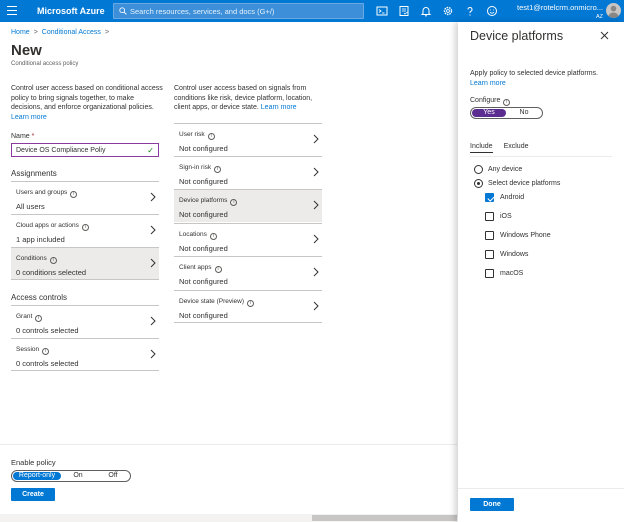  What do you see at coordinates (516, 147) in the screenshot?
I see `tab-exclude: Exclude` at bounding box center [516, 147].